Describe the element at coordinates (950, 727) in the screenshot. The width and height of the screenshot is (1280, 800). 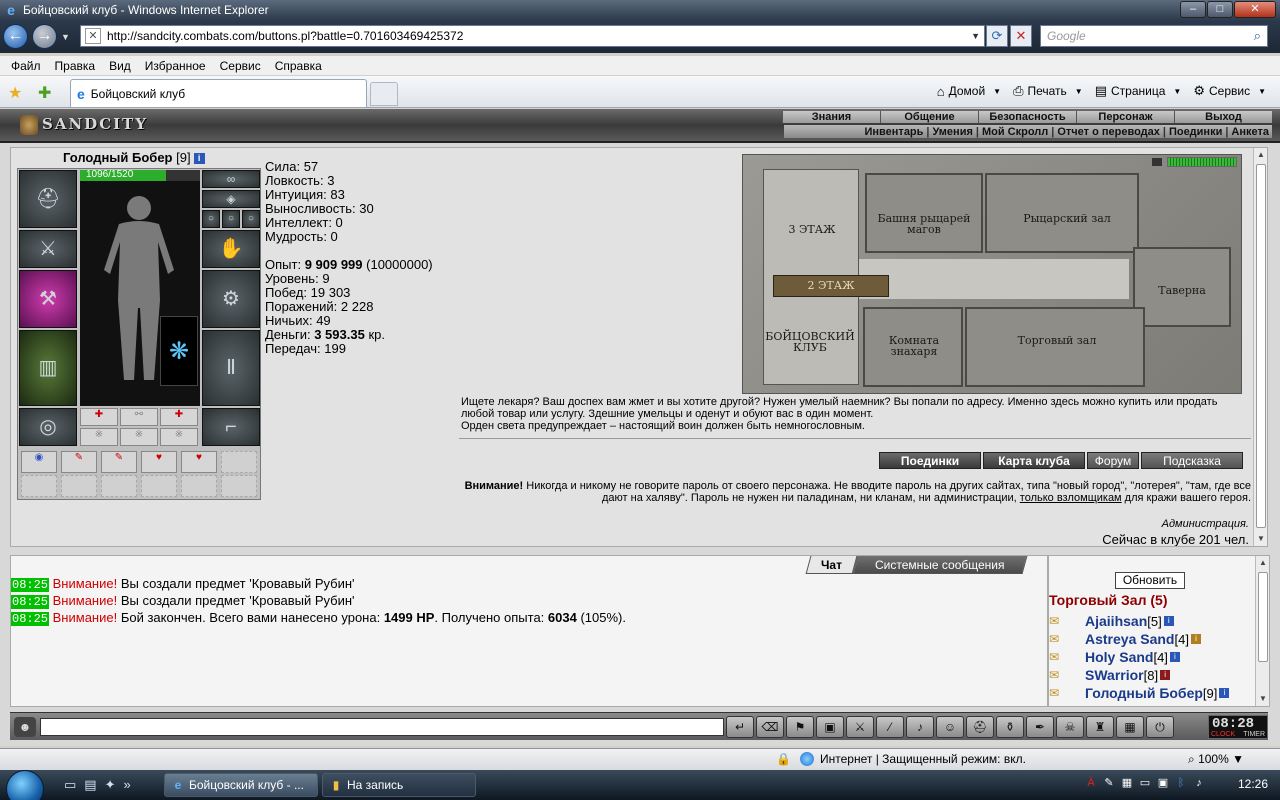
I see `smiley-icon: ☺` at that location.